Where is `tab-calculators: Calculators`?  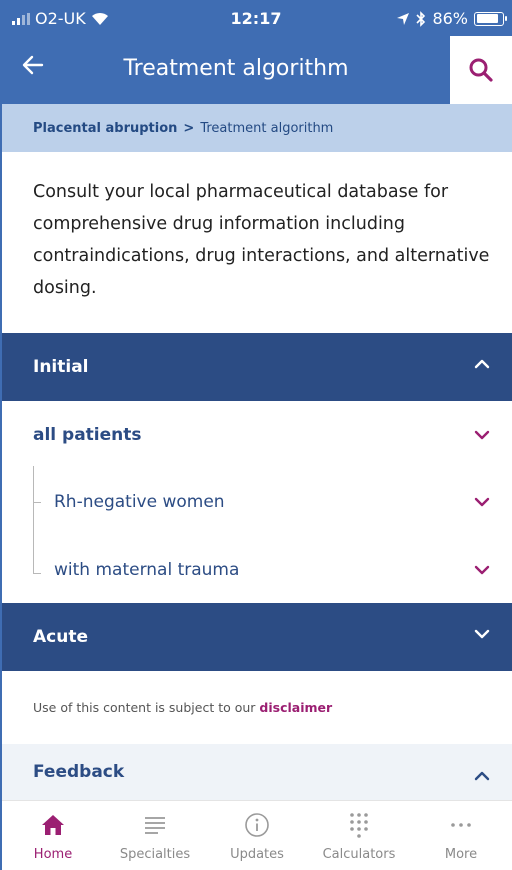
tab-calculators: Calculators is located at coordinates (359, 835).